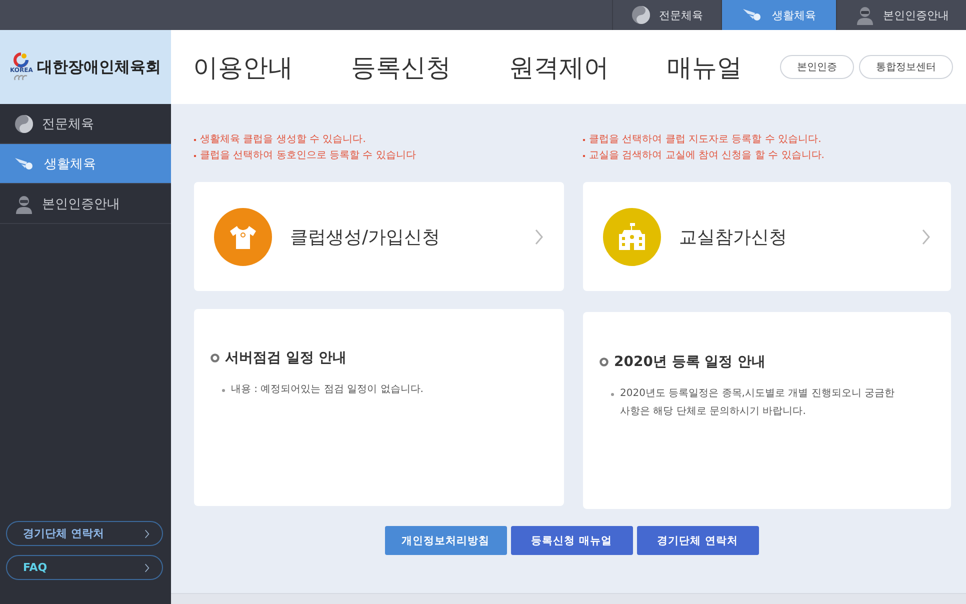 This screenshot has width=966, height=604. I want to click on school-building-icon, so click(632, 237).